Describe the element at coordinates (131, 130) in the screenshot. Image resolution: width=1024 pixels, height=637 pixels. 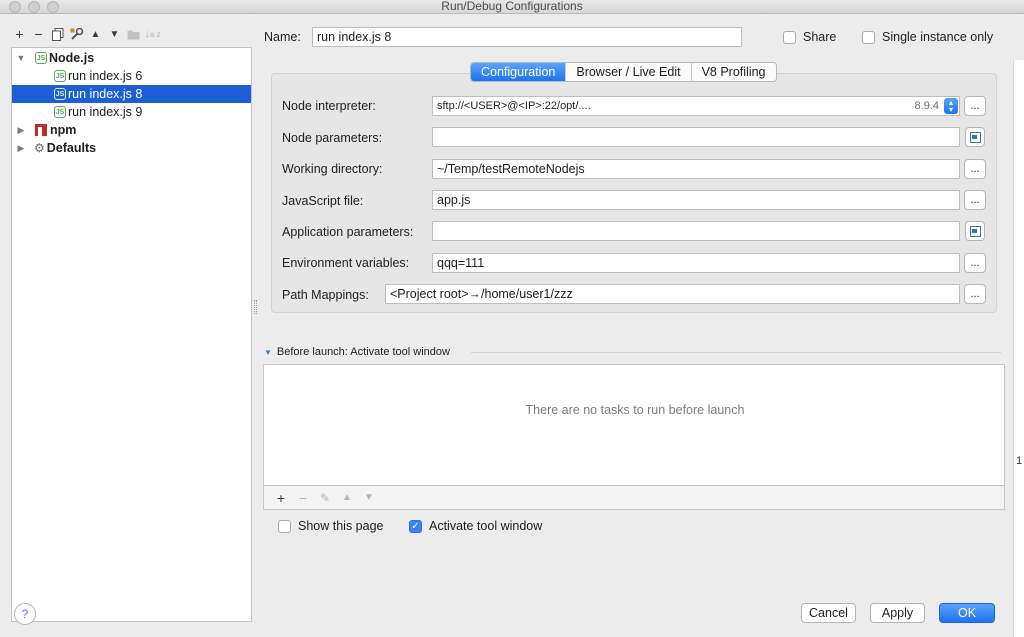
I see `tree-item-npm: ▶ npm` at that location.